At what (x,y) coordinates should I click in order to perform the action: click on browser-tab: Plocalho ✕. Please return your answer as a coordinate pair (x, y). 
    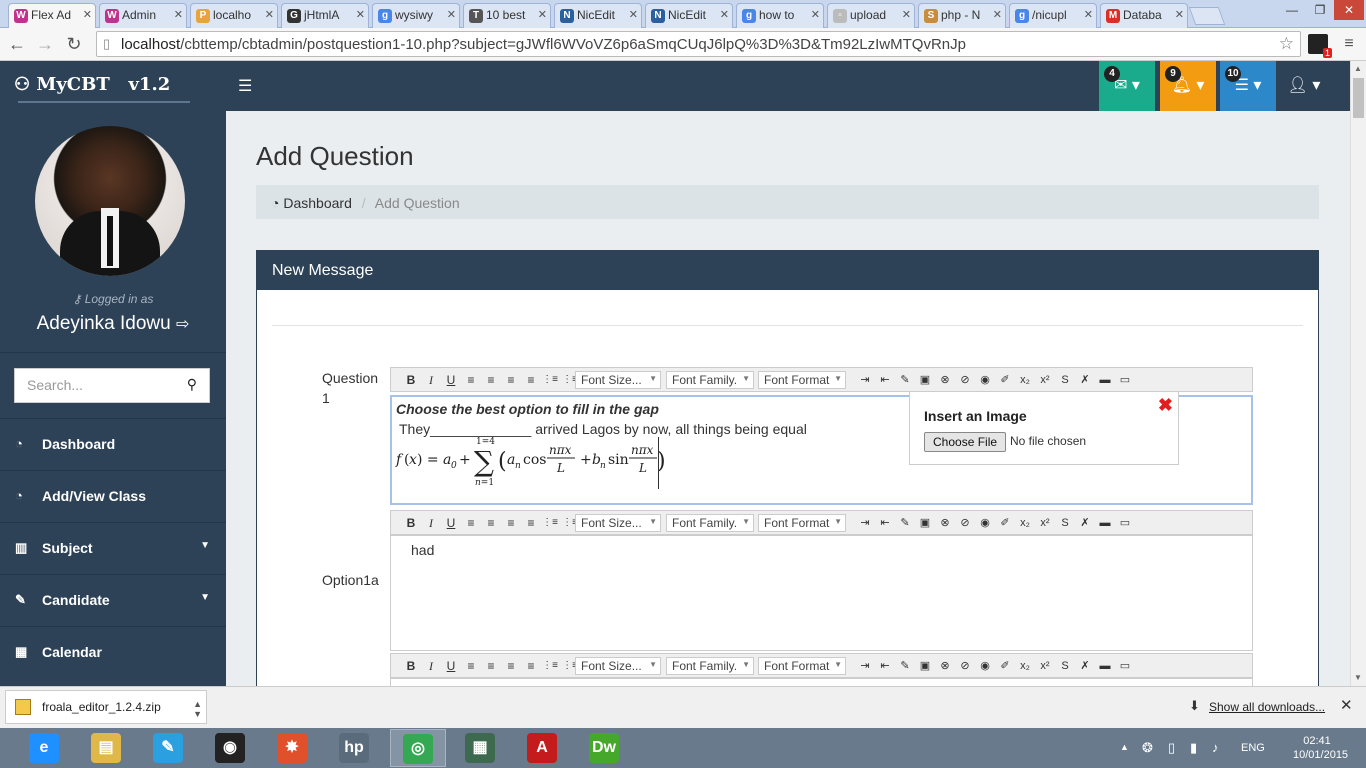
    Looking at the image, I should click on (234, 15).